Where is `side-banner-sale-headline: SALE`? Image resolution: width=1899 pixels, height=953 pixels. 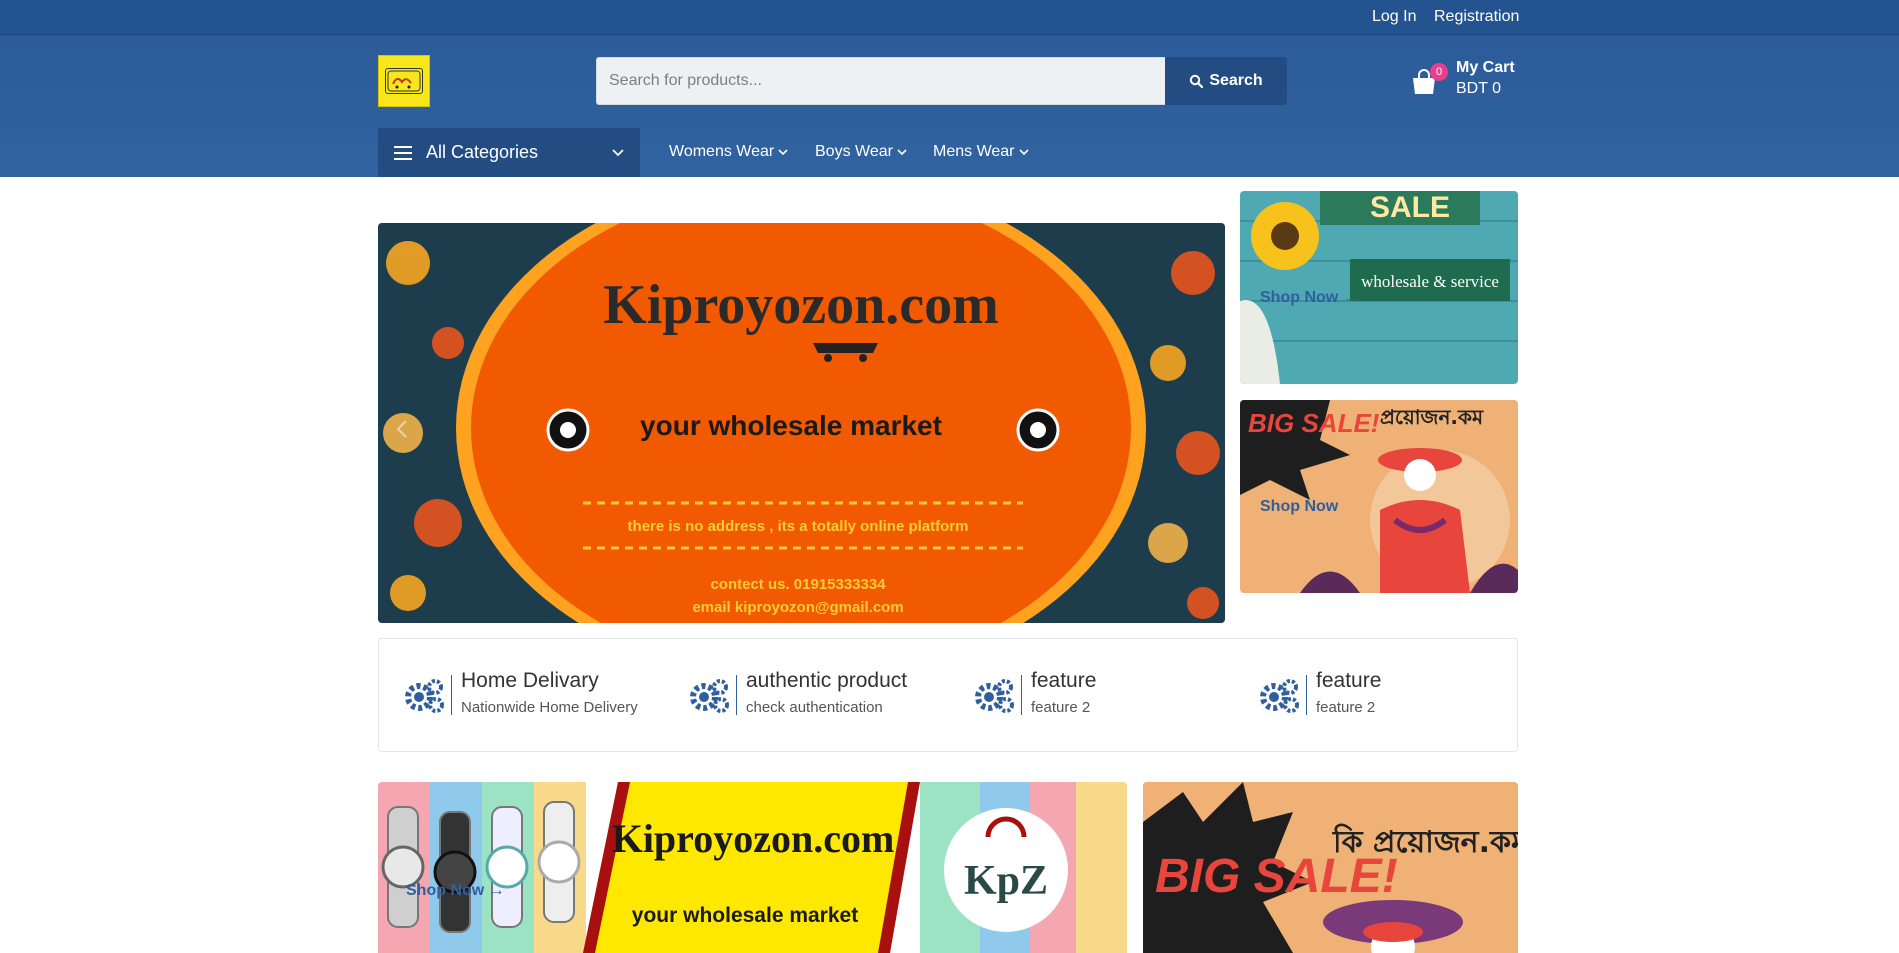
side-banner-sale-headline: SALE is located at coordinates (1410, 207).